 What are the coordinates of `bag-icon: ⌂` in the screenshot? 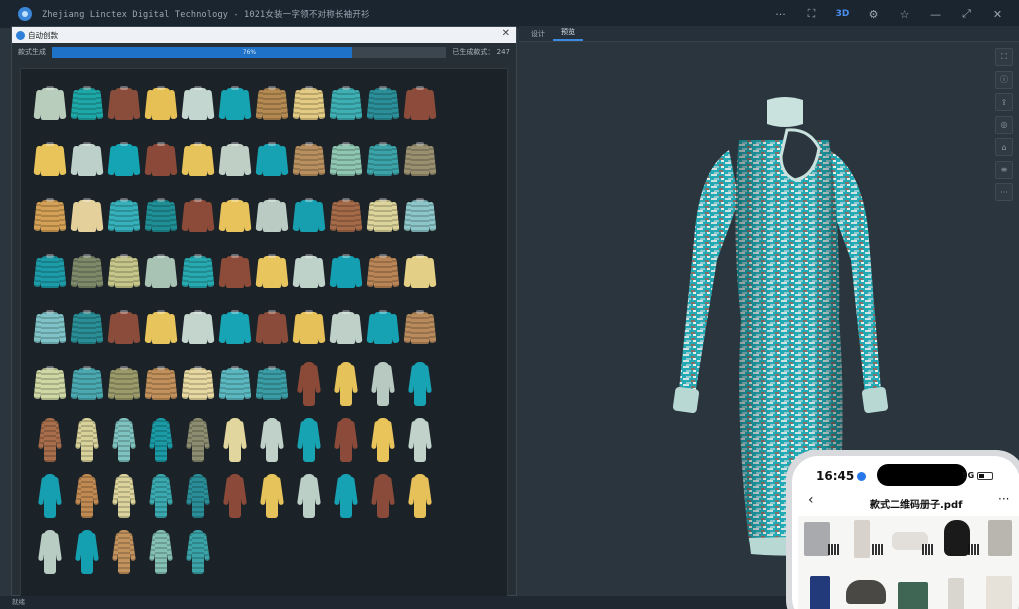 It's located at (1004, 147).